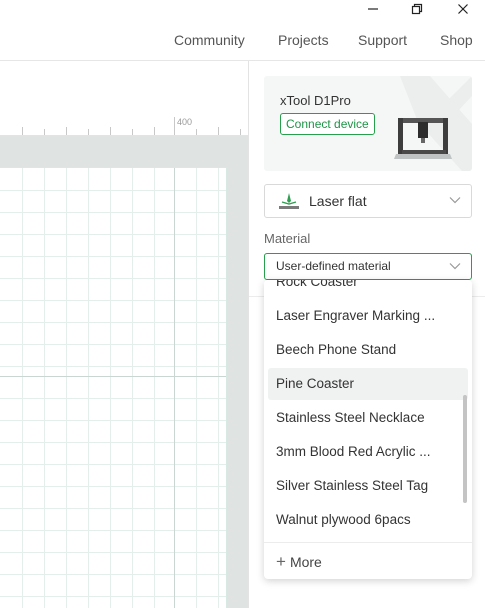  What do you see at coordinates (333, 266) in the screenshot?
I see `material-select-value: User-defined material` at bounding box center [333, 266].